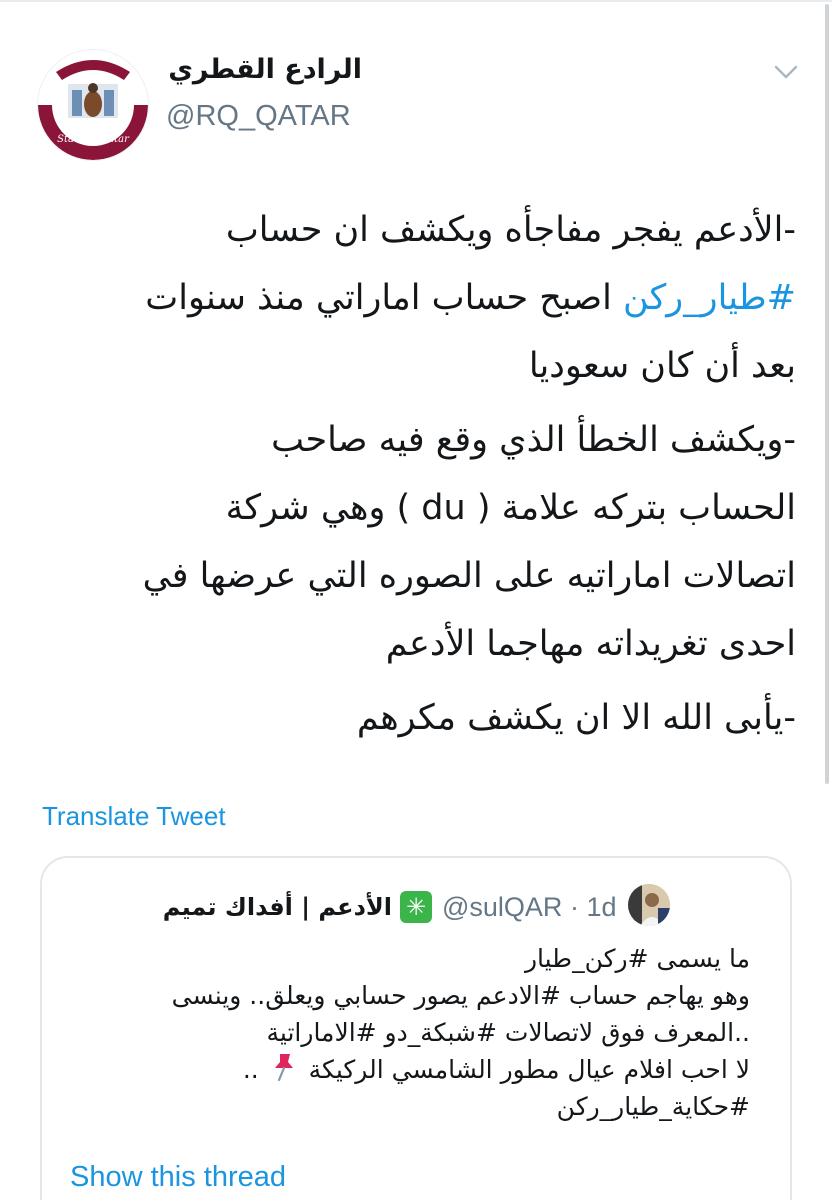 Image resolution: width=832 pixels, height=1200 pixels. I want to click on show-thread-link: Show this thread, so click(178, 1177).